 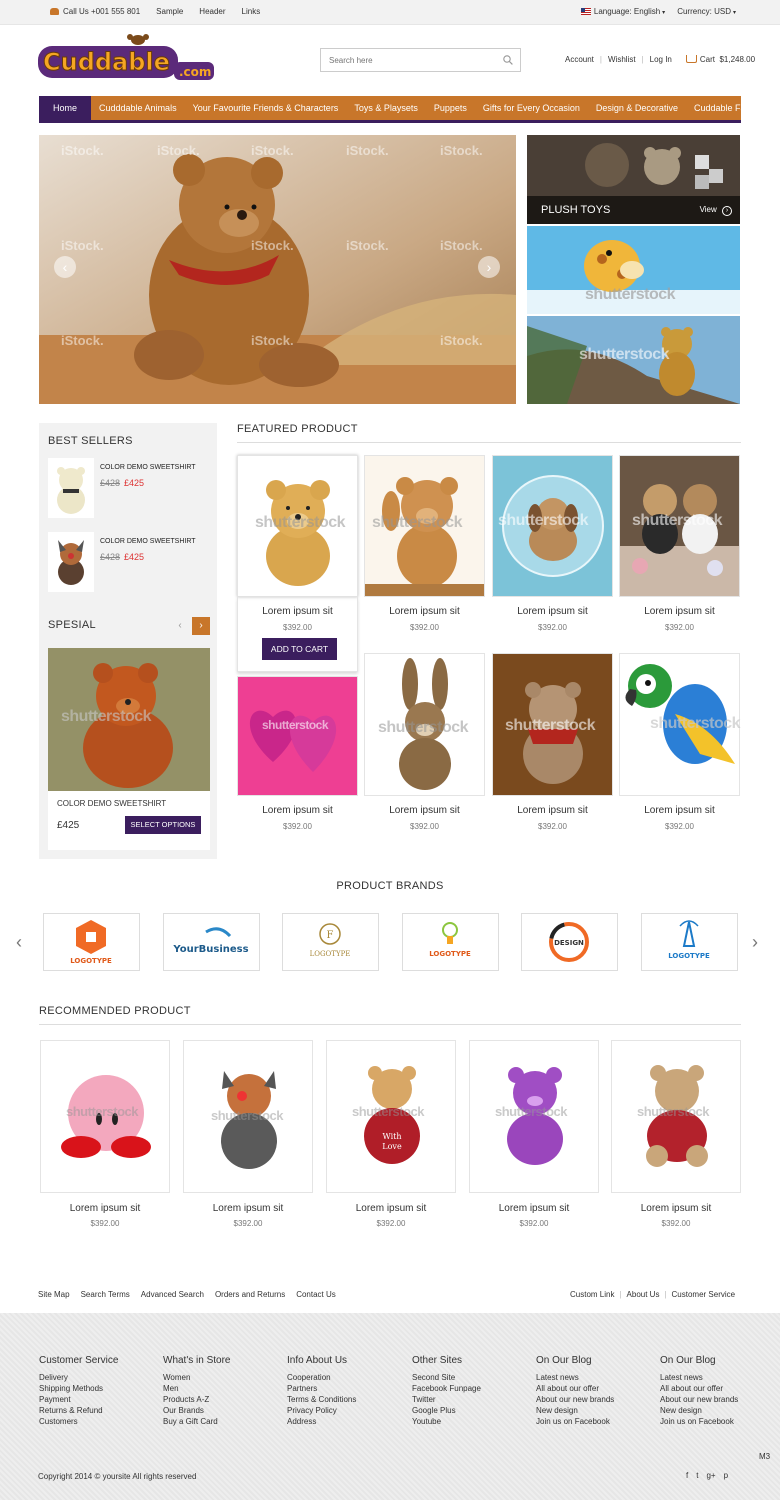 I want to click on special-prev-button: ‹, so click(x=180, y=626).